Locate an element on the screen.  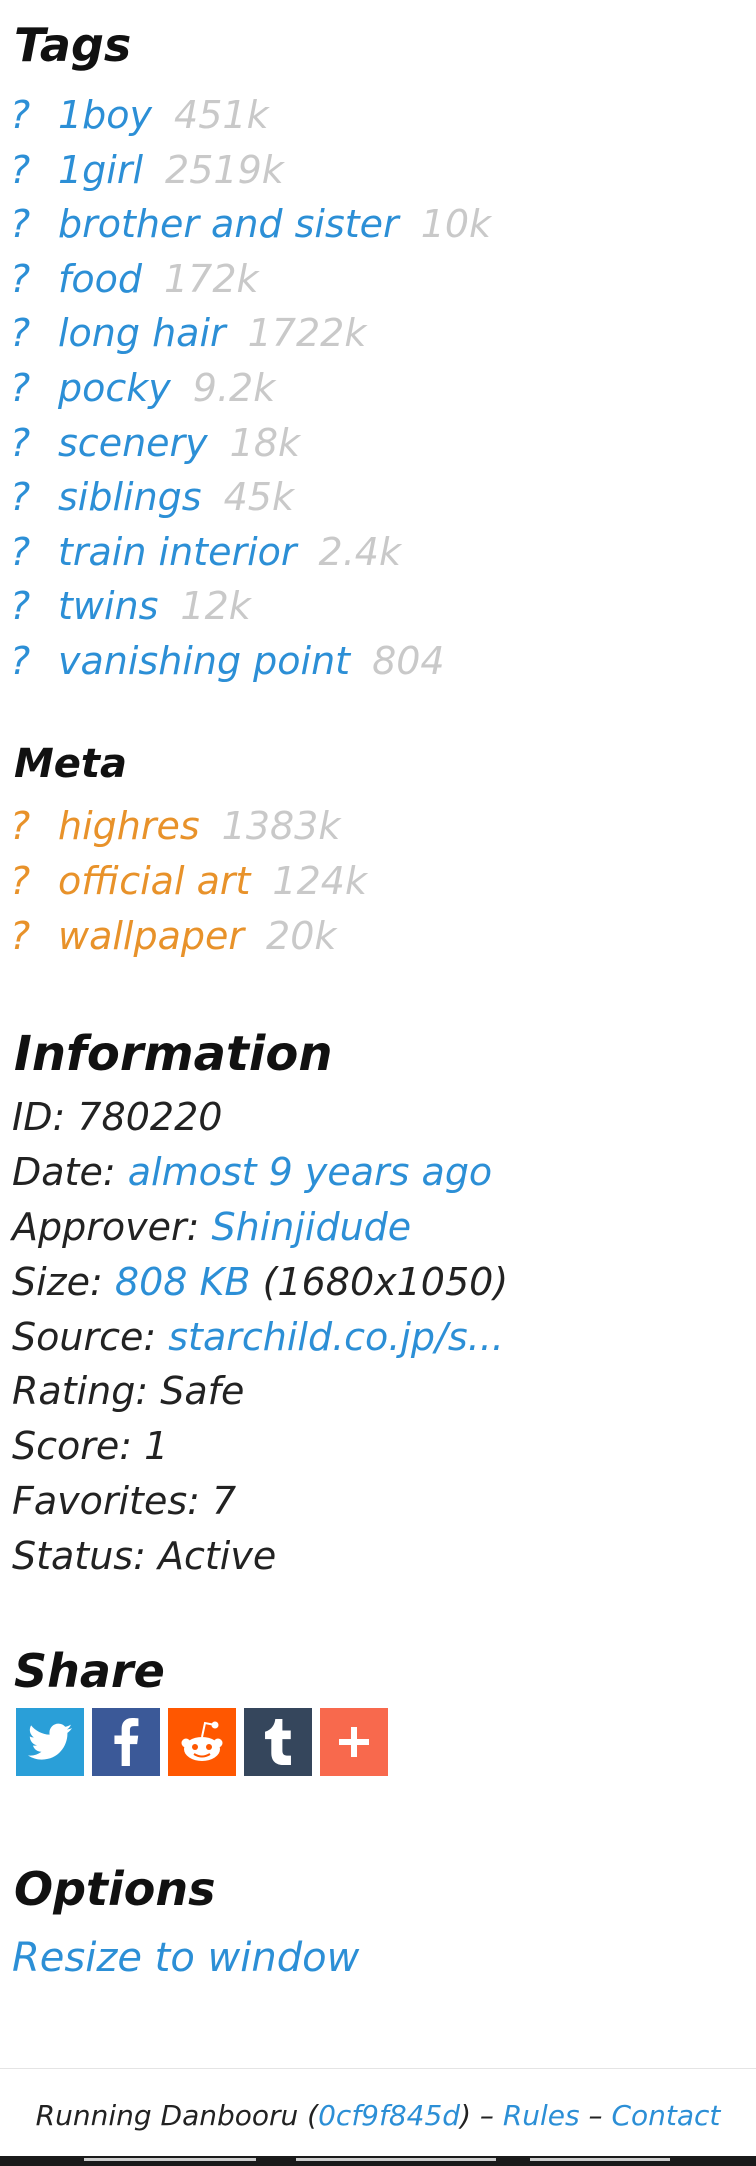
tag-row-twins: ? twins 12k is located at coordinates (130, 606).